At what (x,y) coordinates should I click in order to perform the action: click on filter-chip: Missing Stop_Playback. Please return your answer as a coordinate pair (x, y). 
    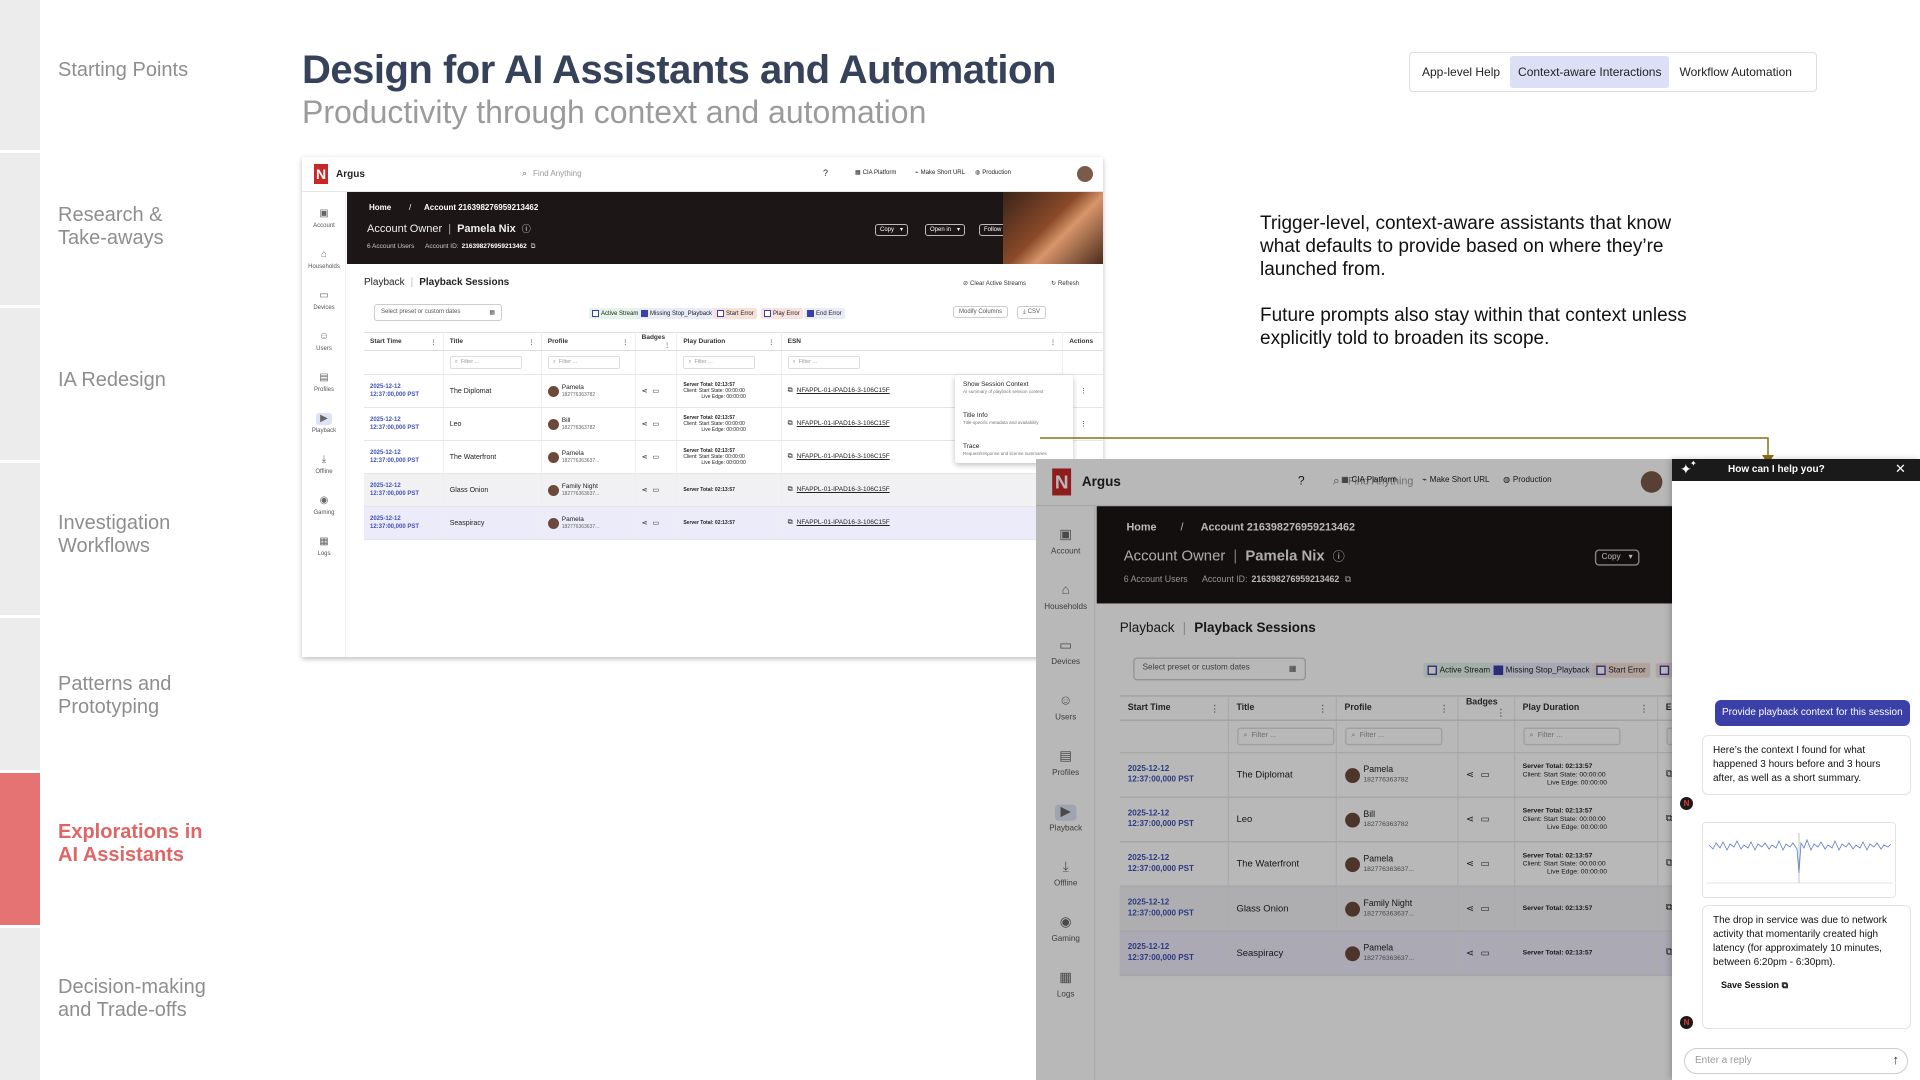
    Looking at the image, I should click on (677, 314).